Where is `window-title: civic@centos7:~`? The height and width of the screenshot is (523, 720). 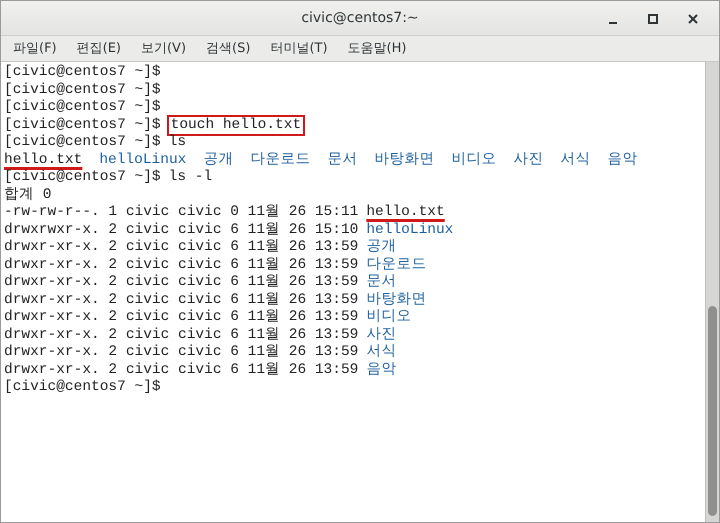 window-title: civic@centos7:~ is located at coordinates (360, 18).